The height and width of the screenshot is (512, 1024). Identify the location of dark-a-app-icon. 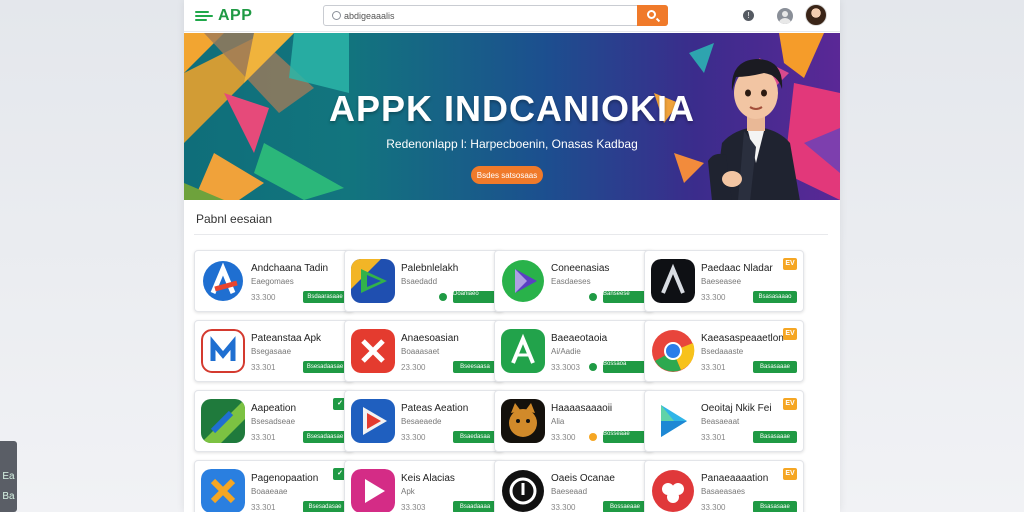
(673, 281).